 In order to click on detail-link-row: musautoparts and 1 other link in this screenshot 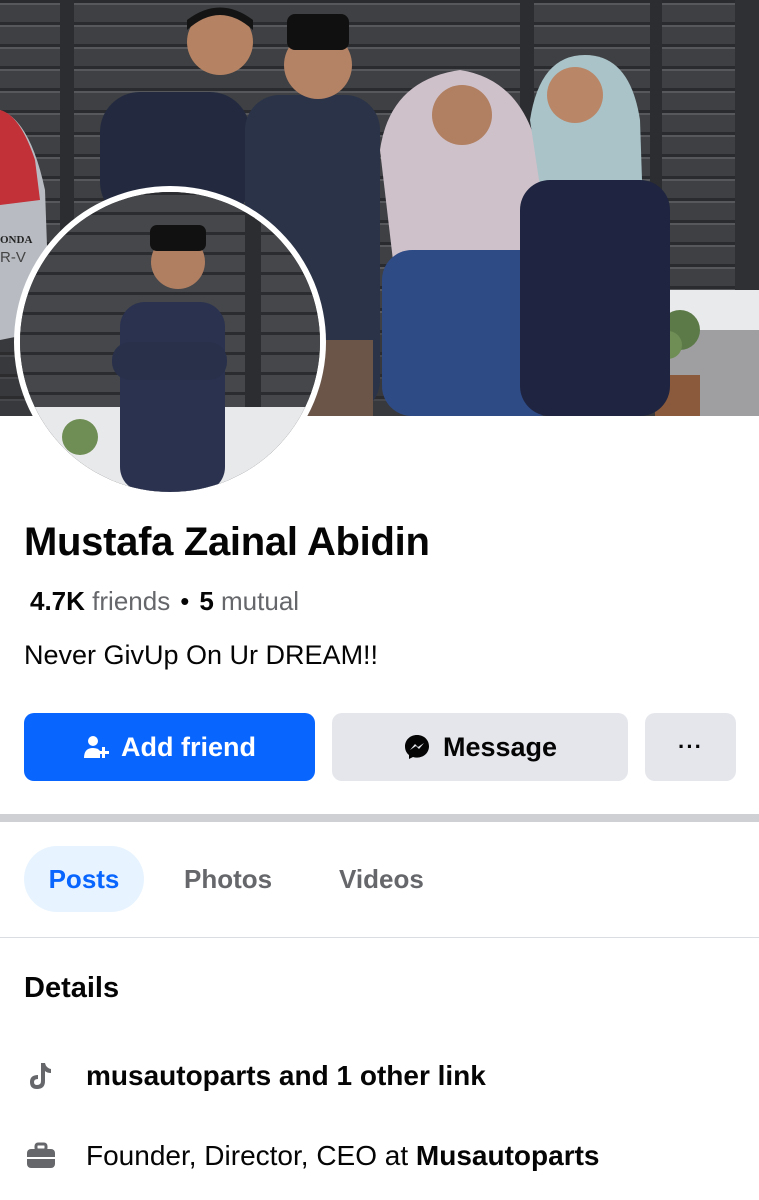, I will do `click(255, 1076)`.